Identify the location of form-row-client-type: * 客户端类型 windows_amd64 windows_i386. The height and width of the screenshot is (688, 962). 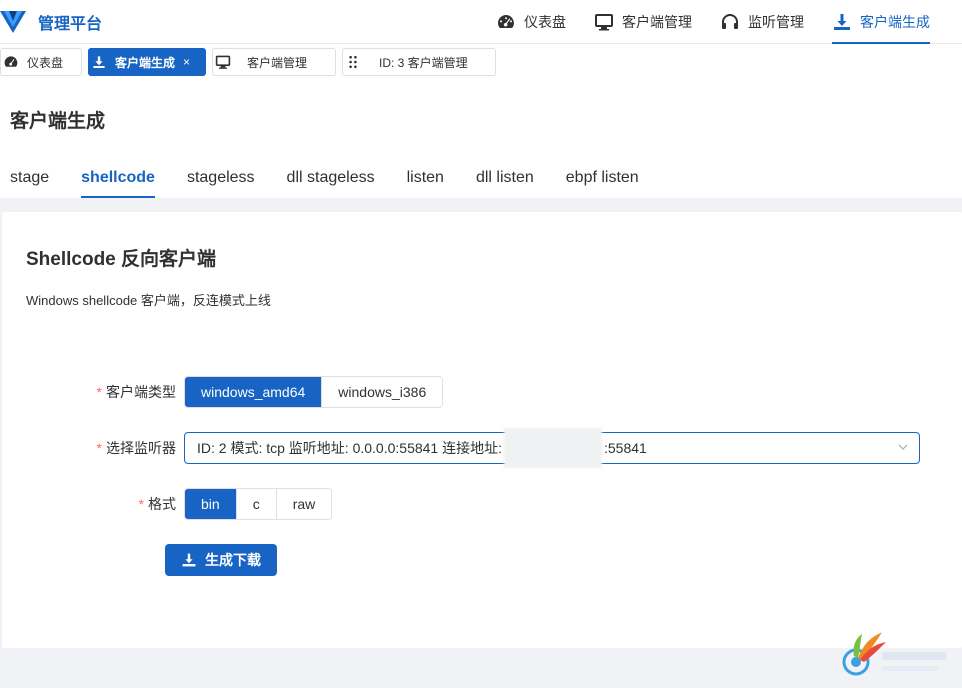
(223, 392).